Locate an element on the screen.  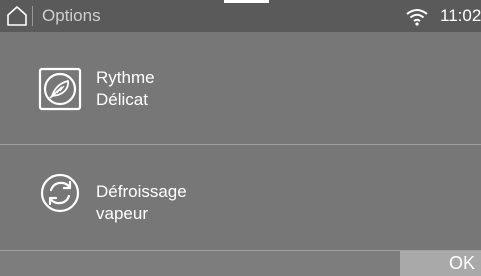
ok-button: OK is located at coordinates (440, 263).